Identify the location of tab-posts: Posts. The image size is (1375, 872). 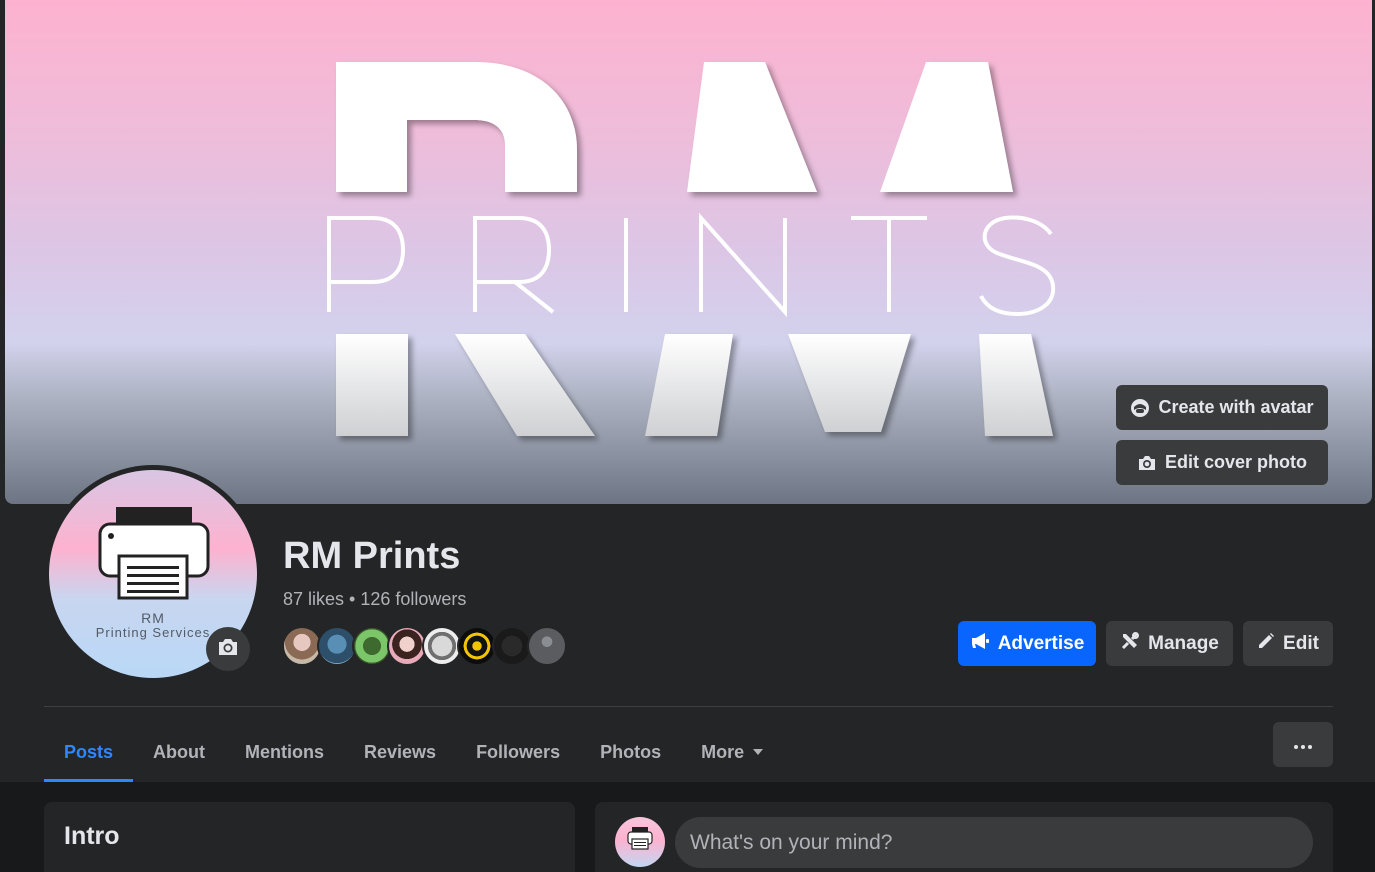
(89, 752).